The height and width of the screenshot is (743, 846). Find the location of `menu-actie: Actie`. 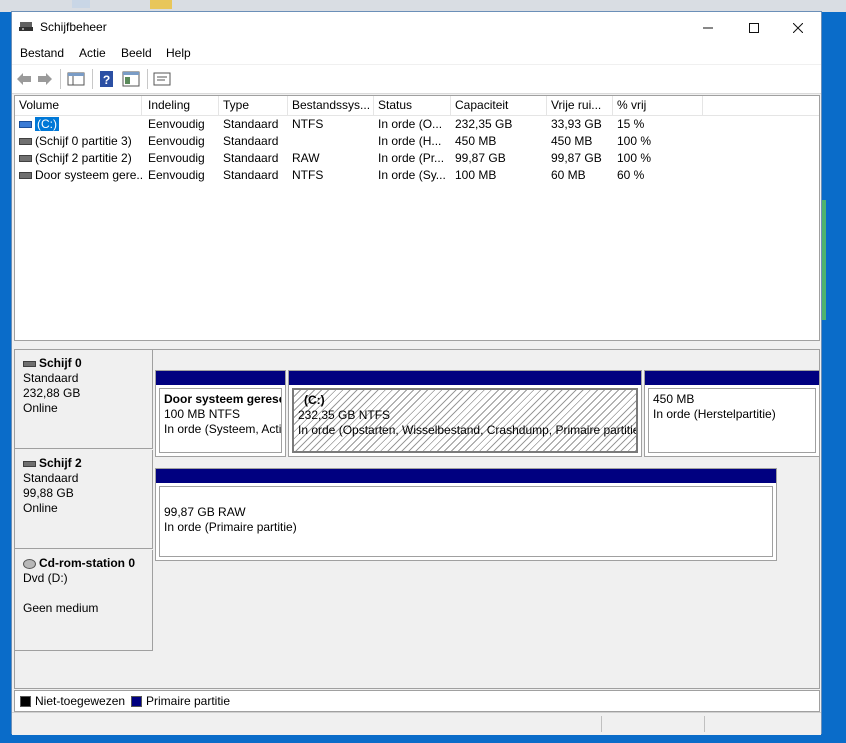

menu-actie: Actie is located at coordinates (92, 53).